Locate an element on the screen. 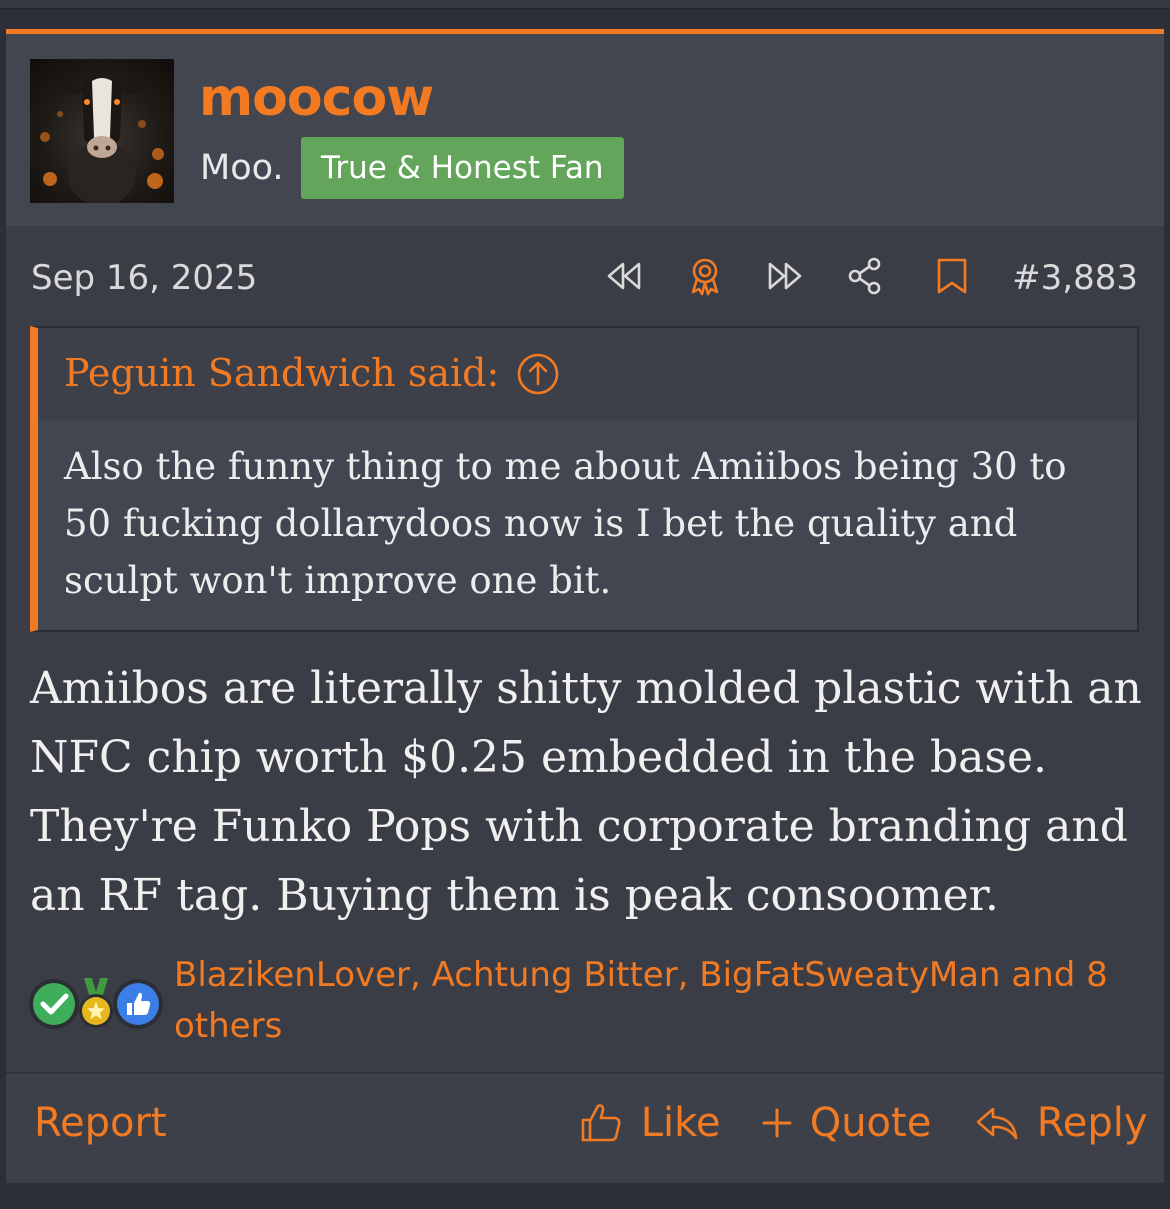 This screenshot has width=1170, height=1209. next-icon is located at coordinates (785, 276).